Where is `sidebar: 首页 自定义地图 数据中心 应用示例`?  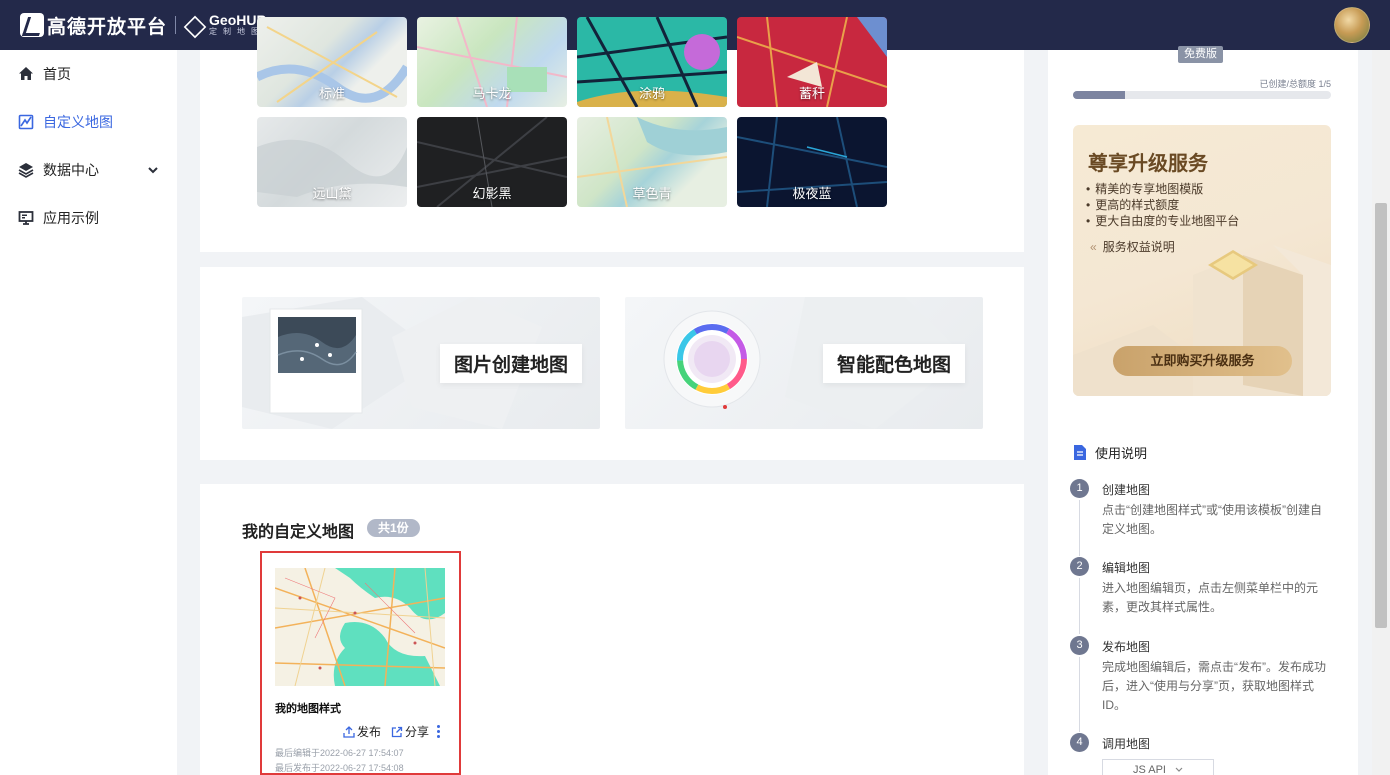 sidebar: 首页 自定义地图 数据中心 应用示例 is located at coordinates (88, 412).